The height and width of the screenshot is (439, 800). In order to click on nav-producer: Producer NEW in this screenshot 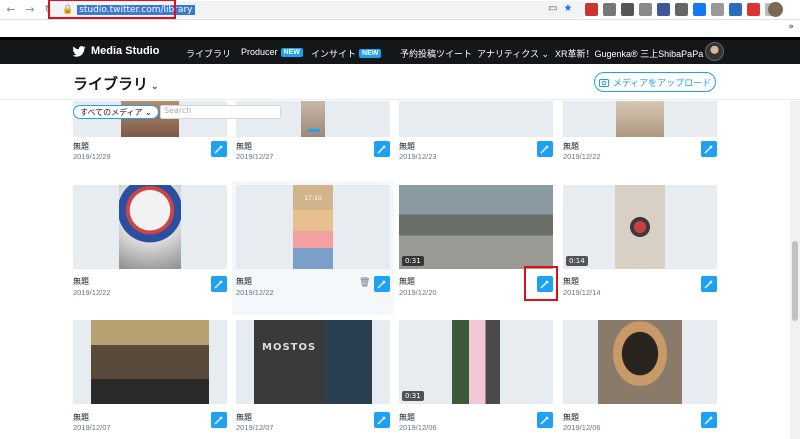, I will do `click(272, 52)`.